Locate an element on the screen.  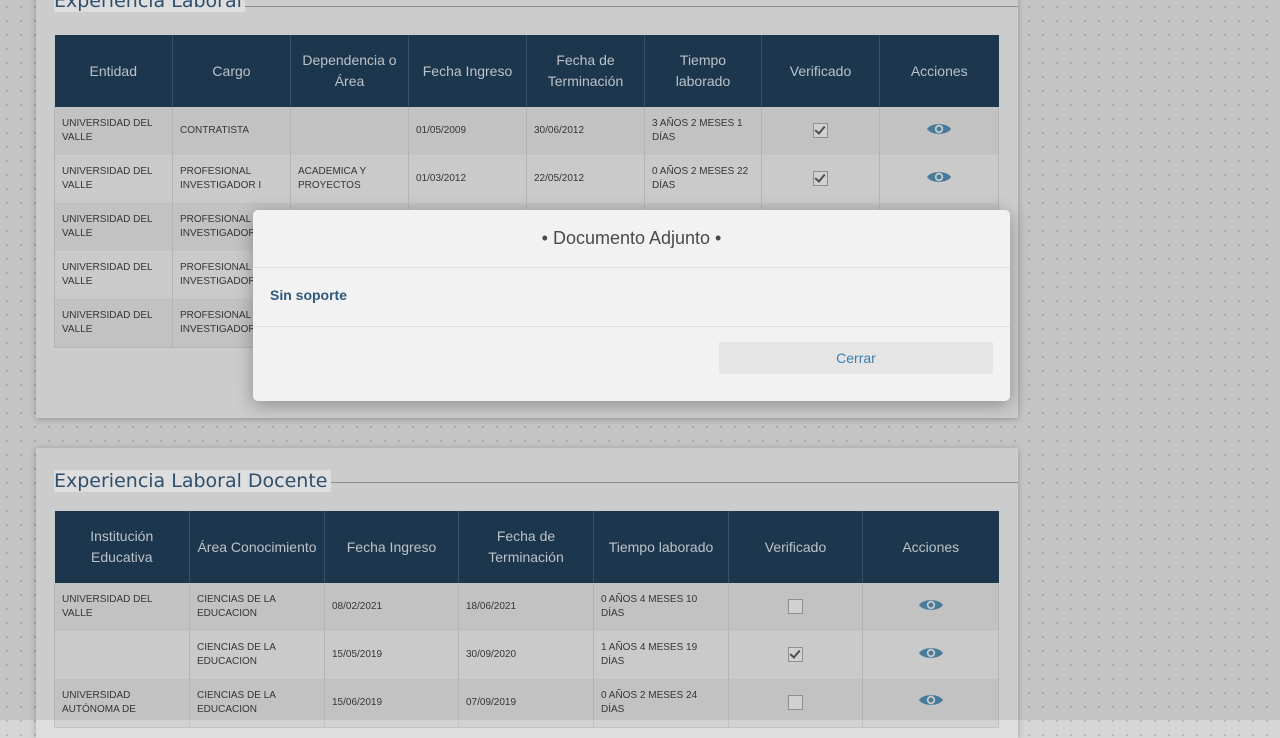
cerrar-button: Cerrar is located at coordinates (856, 358).